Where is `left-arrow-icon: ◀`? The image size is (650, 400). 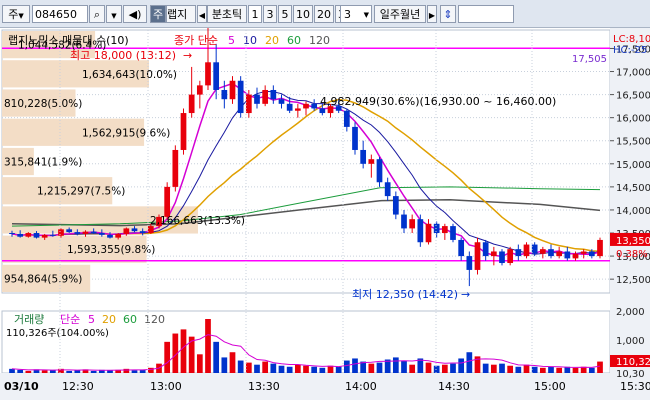 left-arrow-icon: ◀ is located at coordinates (202, 15).